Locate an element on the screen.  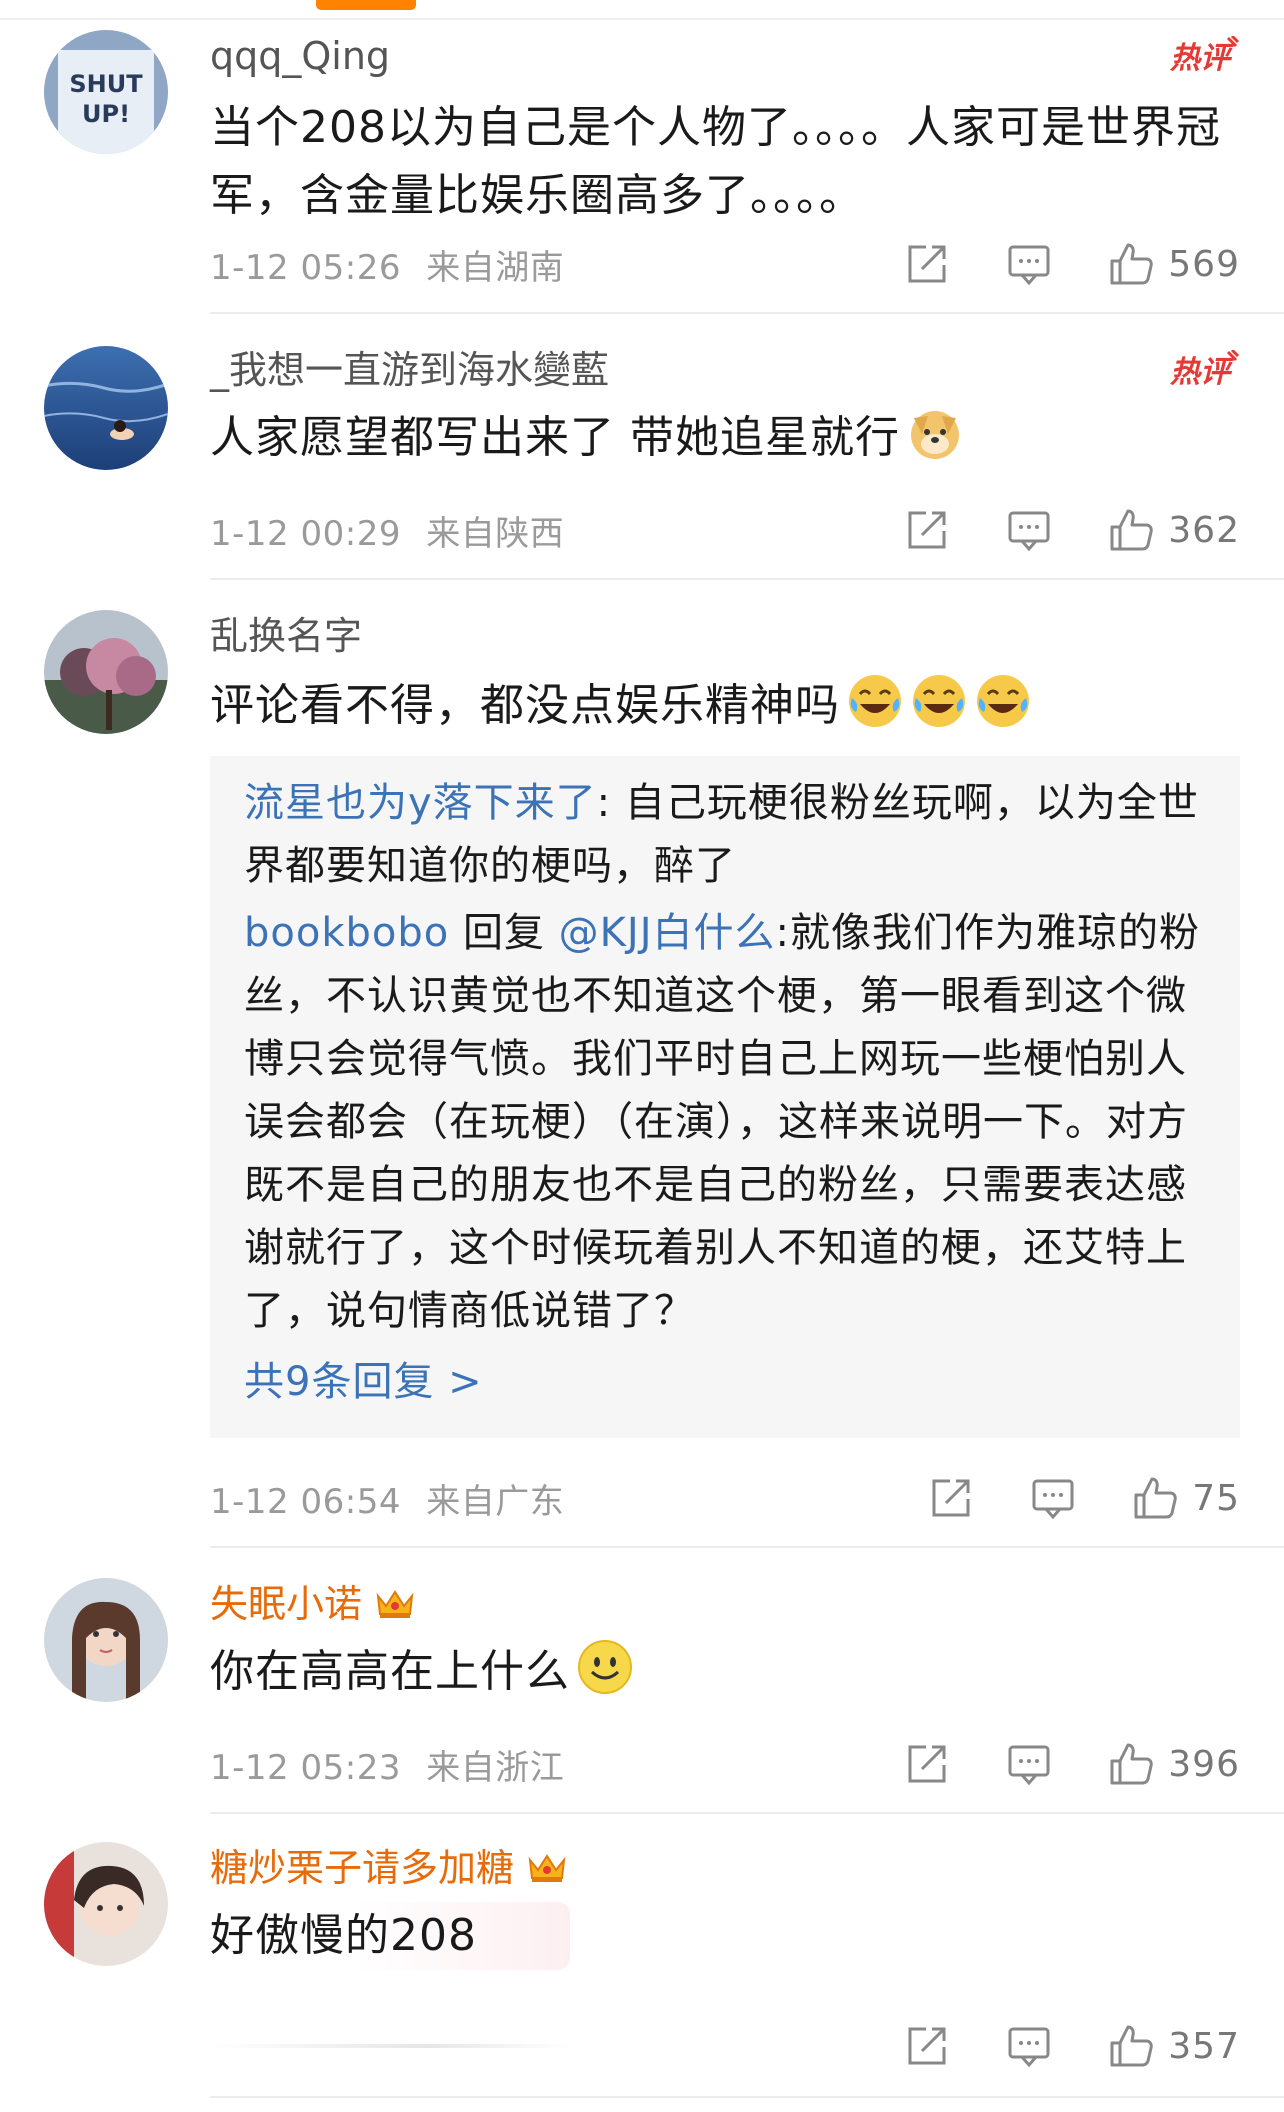
comment-actions: 362 is located at coordinates (1044, 530).